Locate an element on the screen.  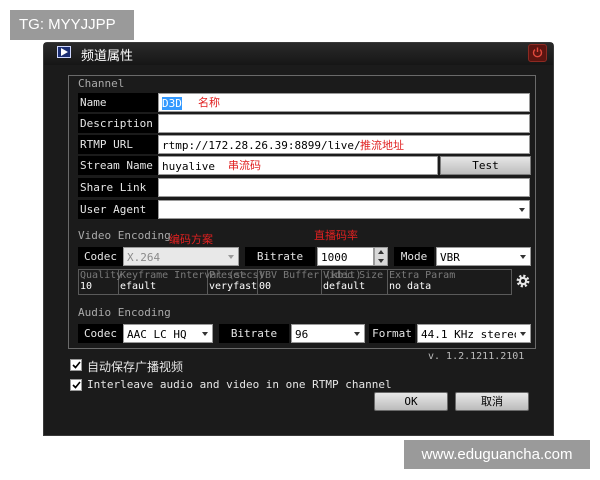
param-value: default is located at coordinates (344, 286).